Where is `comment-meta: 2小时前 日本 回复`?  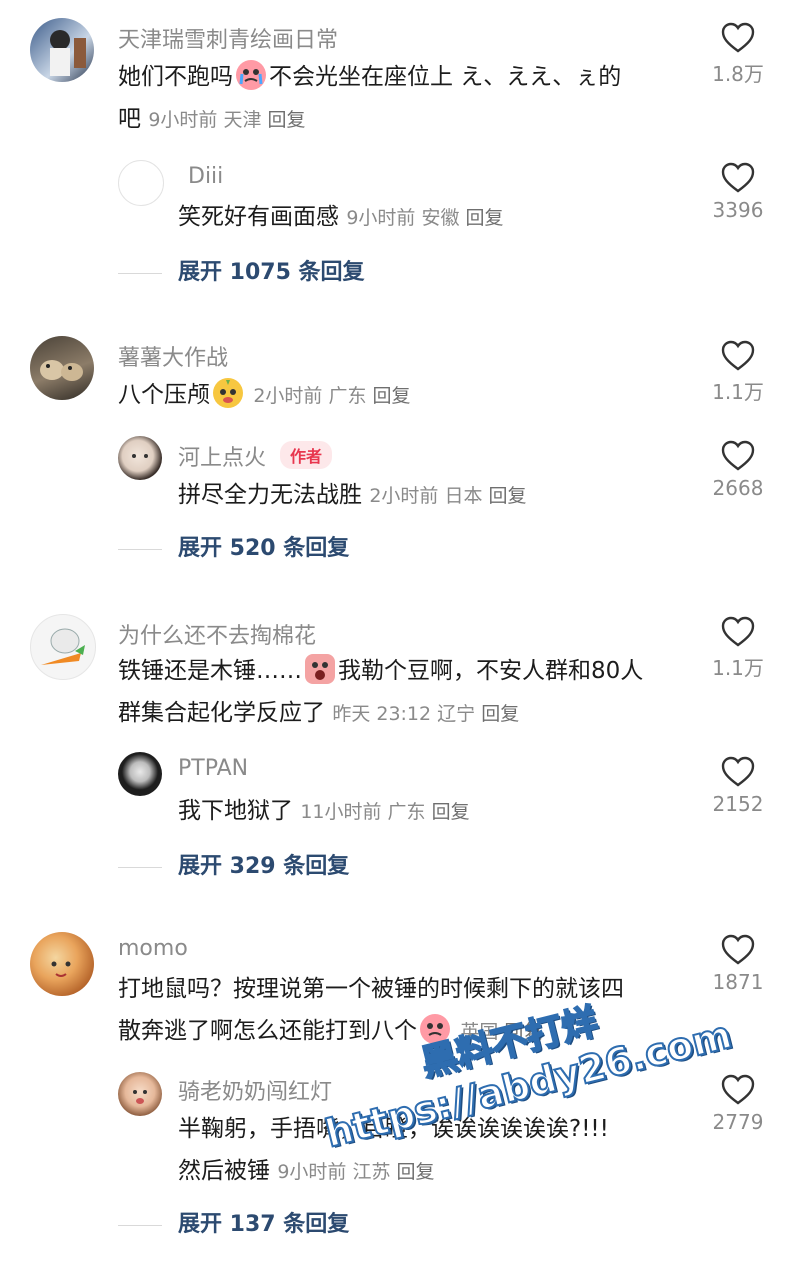 comment-meta: 2小时前 日本 回复 is located at coordinates (448, 496).